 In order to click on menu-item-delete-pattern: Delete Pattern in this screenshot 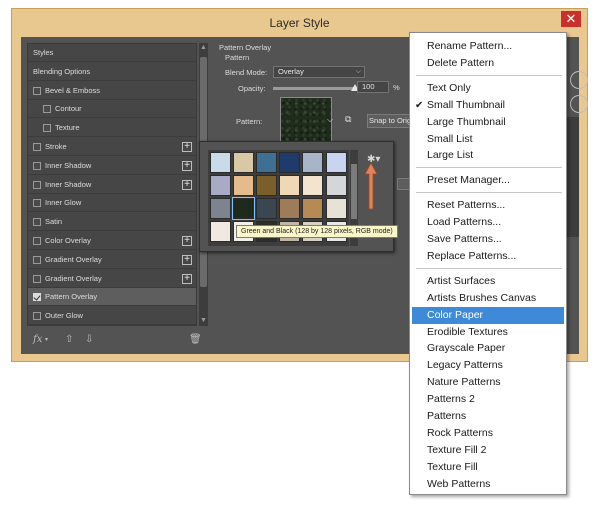, I will do `click(488, 63)`.